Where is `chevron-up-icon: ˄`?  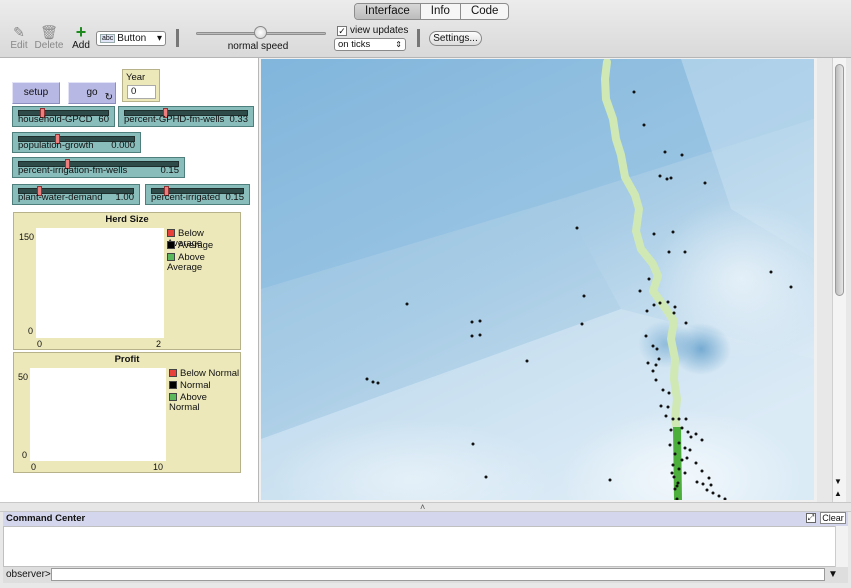 chevron-up-icon: ˄ is located at coordinates (422, 507).